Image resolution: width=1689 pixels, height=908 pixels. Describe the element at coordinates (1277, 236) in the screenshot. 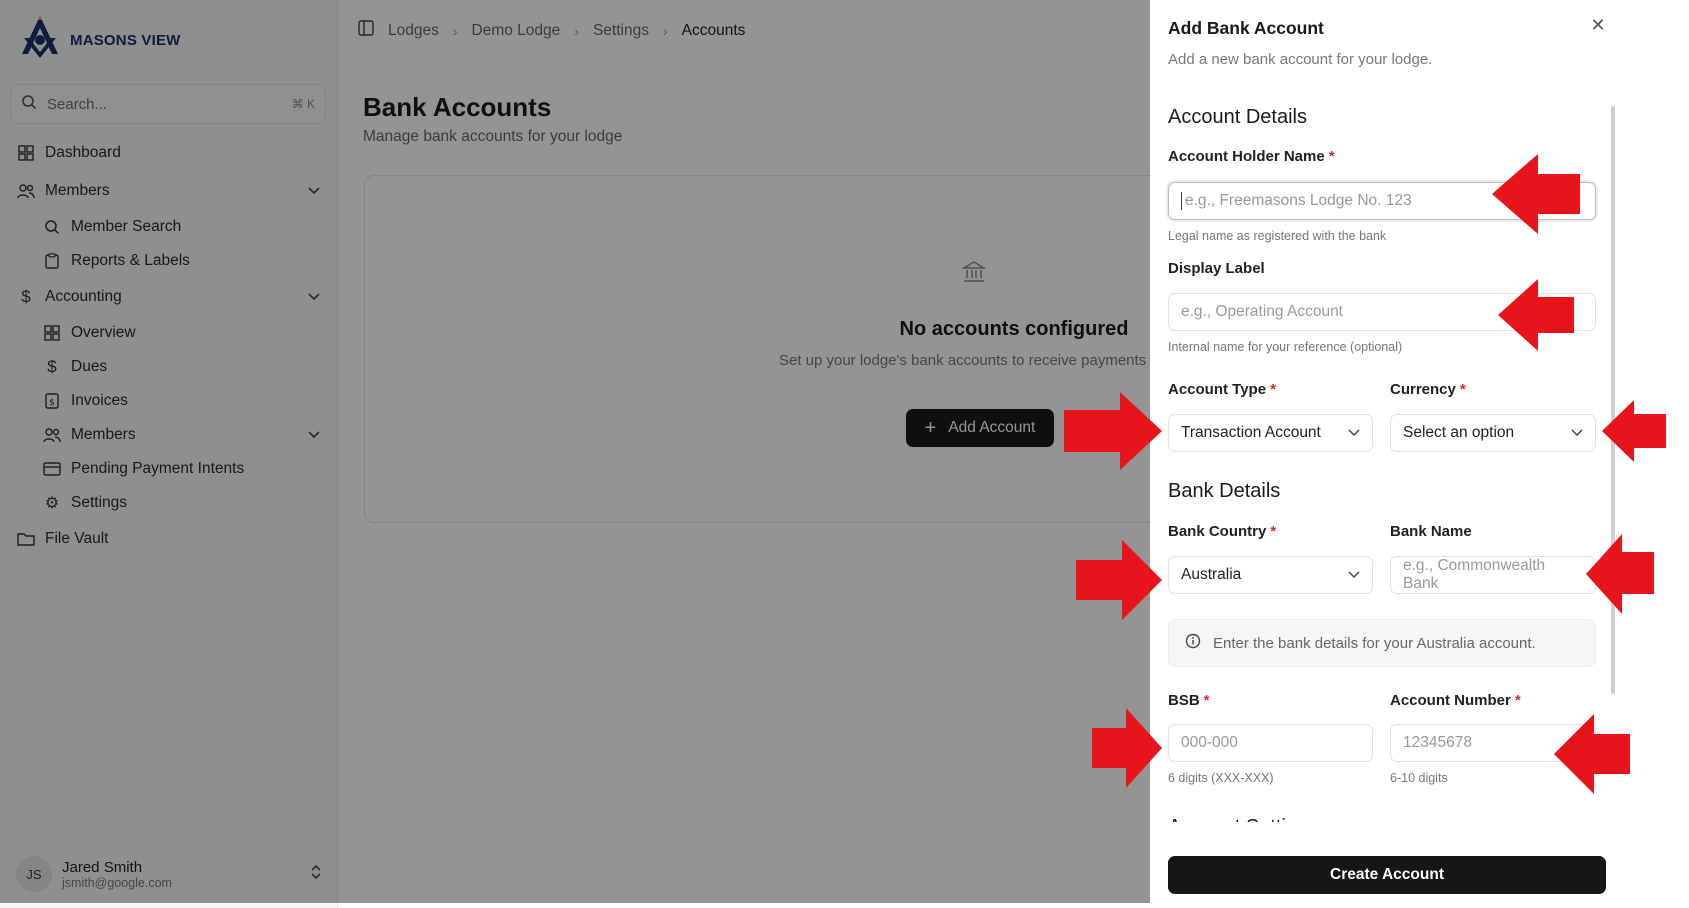

I see `holder-hint: Legal name as registered with the bank` at that location.